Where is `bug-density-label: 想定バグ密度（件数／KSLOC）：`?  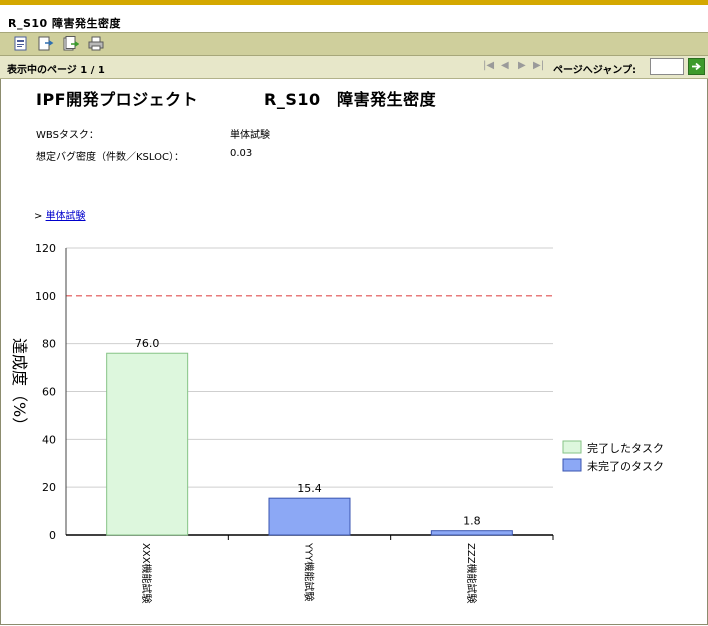 bug-density-label: 想定バグ密度（件数／KSLOC）： is located at coordinates (110, 157).